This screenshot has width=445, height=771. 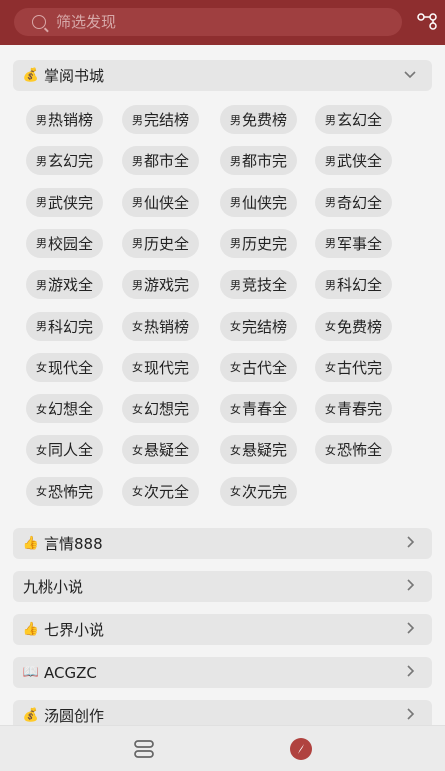 What do you see at coordinates (53, 587) in the screenshot?
I see `section-title: 九桃小说` at bounding box center [53, 587].